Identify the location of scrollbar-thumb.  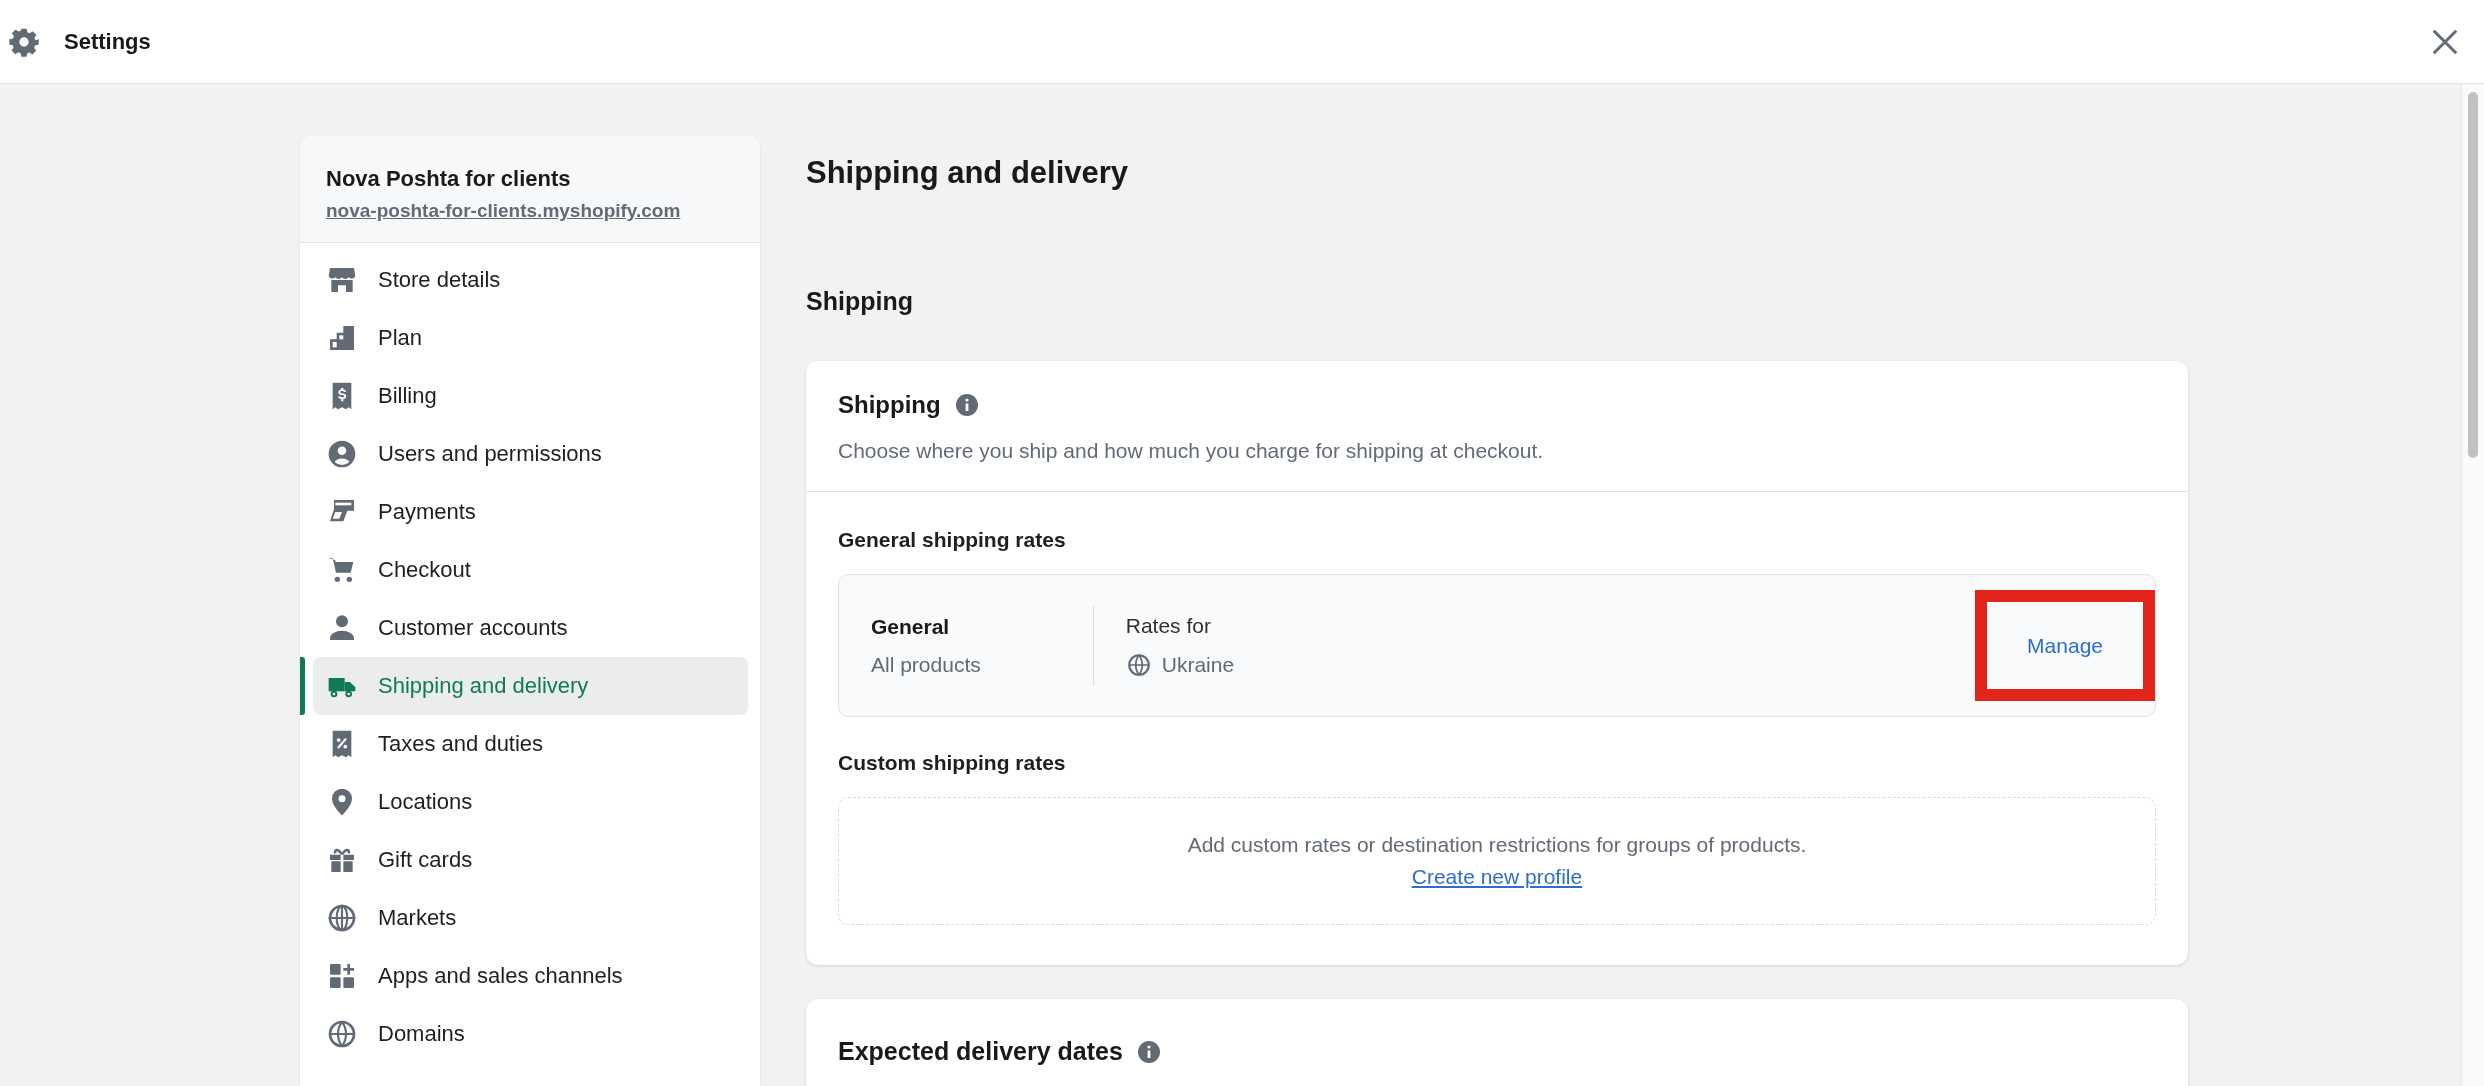
(2473, 275).